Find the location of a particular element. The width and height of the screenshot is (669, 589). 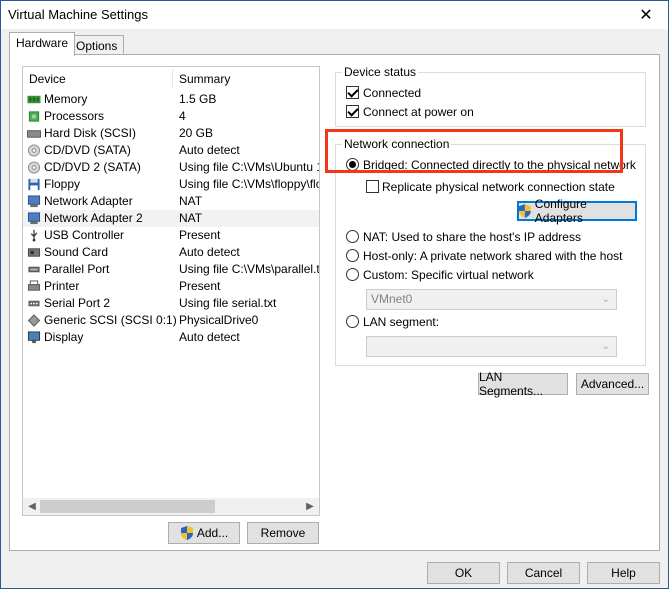

configure-adapters-label: Configure Adapters is located at coordinates (560, 211).